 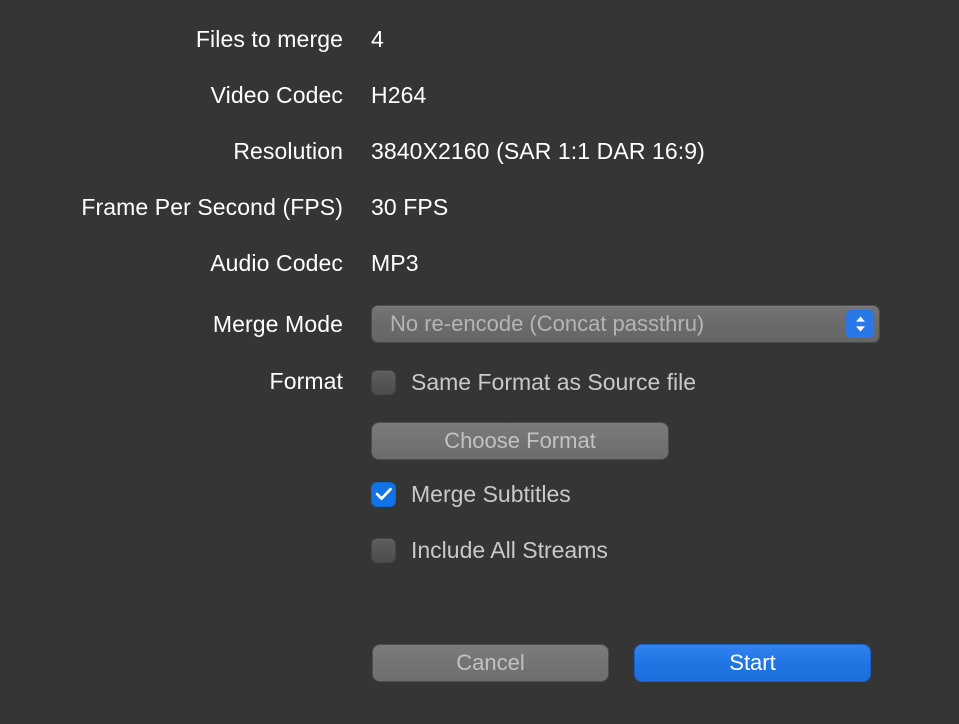 What do you see at coordinates (491, 494) in the screenshot?
I see `merge-subtitles-label: Merge Subtitles` at bounding box center [491, 494].